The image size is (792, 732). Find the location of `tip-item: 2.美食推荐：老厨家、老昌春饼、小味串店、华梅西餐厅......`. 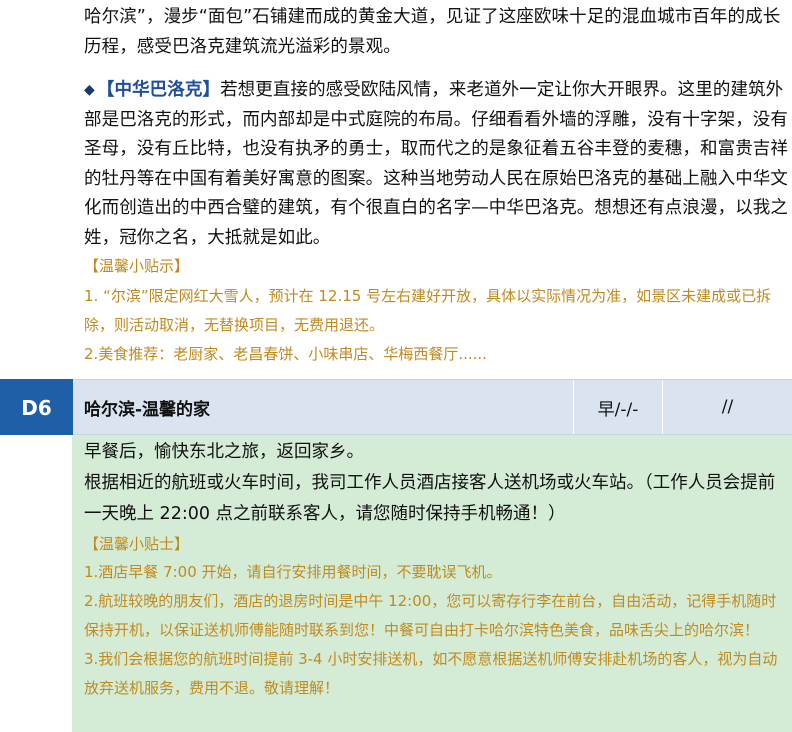

tip-item: 2.美食推荐：老厨家、老昌春饼、小味串店、华梅西餐厅...... is located at coordinates (285, 354).